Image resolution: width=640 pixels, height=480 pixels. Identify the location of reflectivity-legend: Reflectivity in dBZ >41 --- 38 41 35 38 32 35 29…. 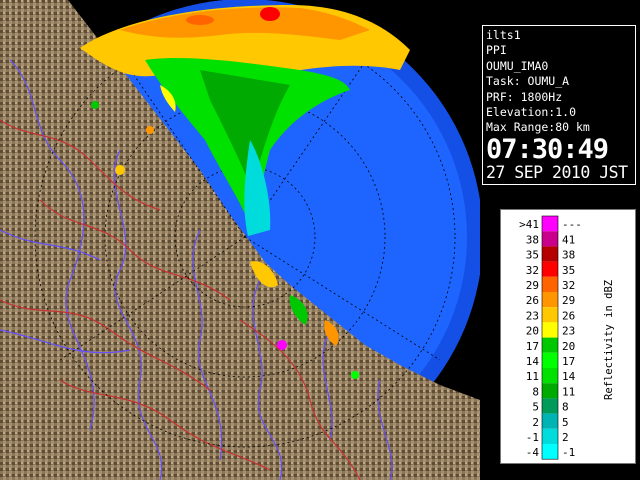
(568, 336).